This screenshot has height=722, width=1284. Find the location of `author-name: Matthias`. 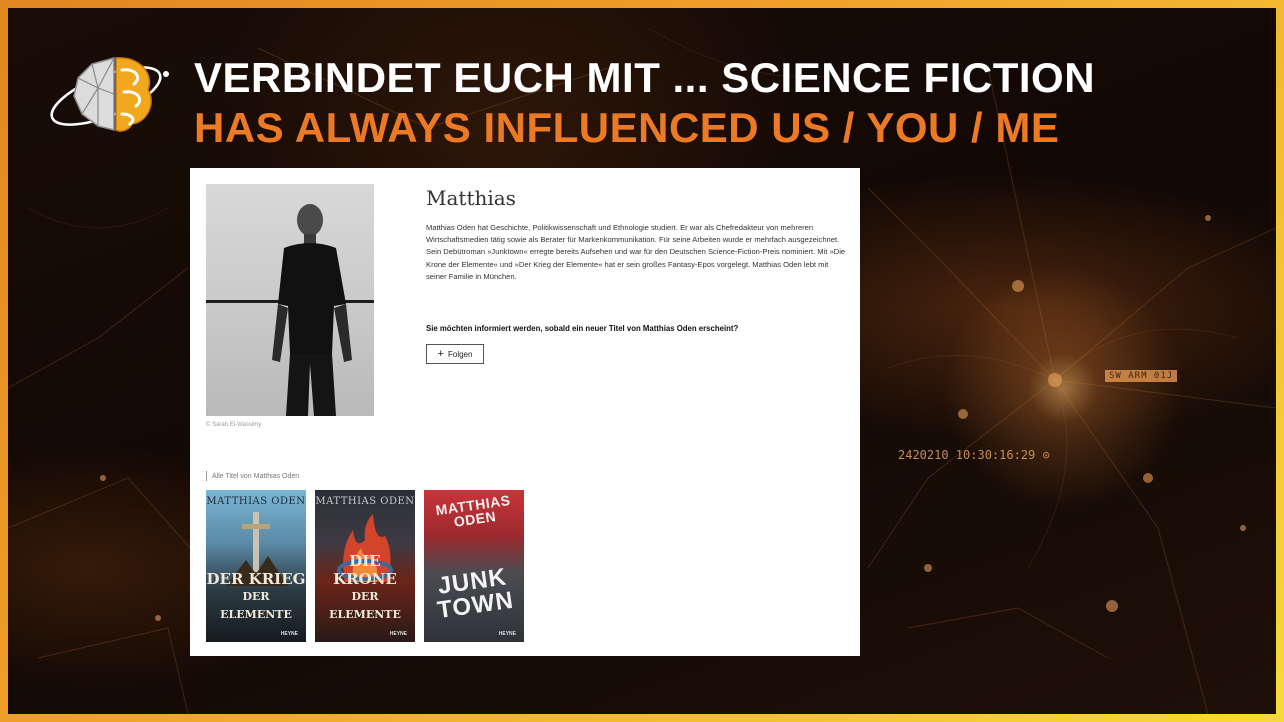

author-name: Matthias is located at coordinates (471, 198).